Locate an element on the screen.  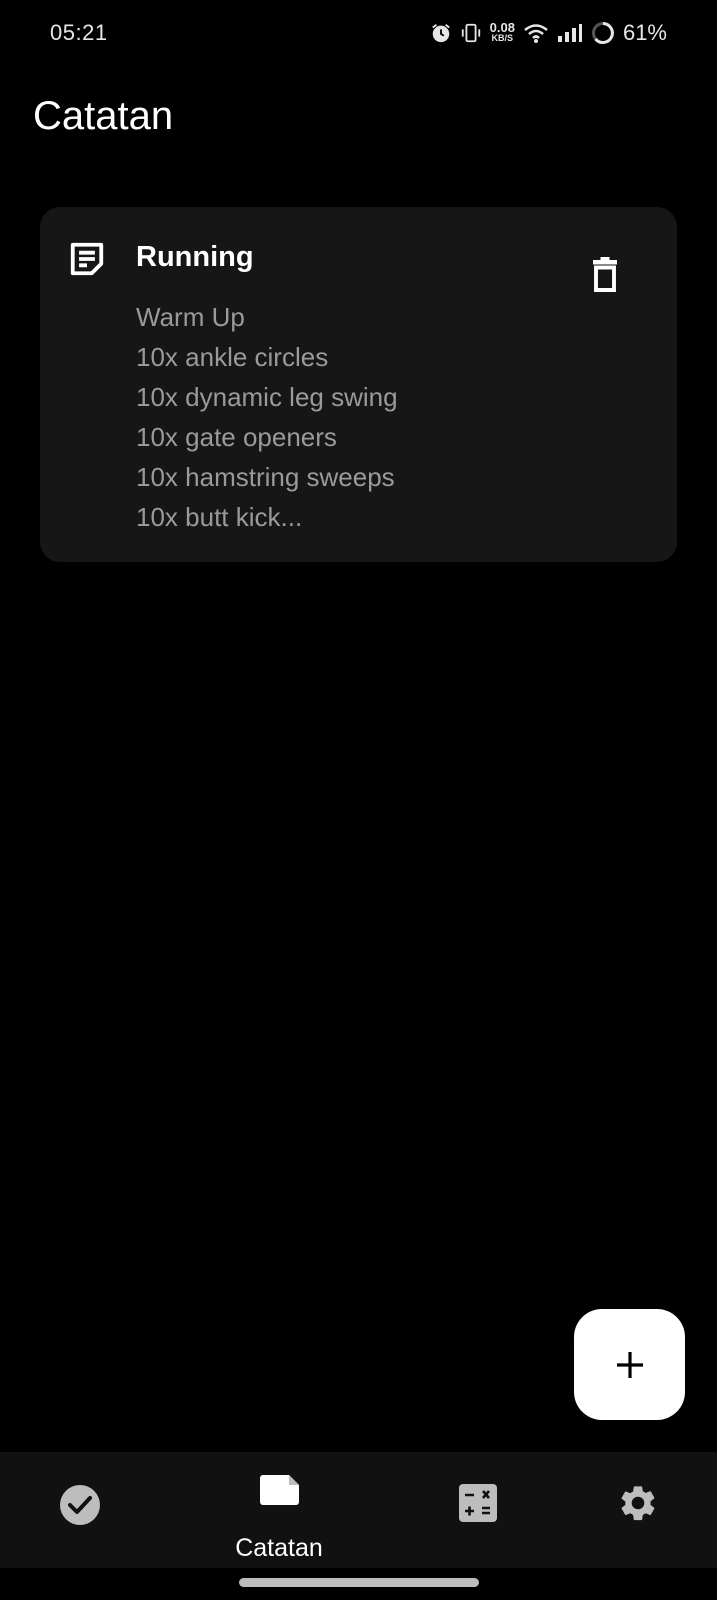
battery-icon is located at coordinates (602, 33).